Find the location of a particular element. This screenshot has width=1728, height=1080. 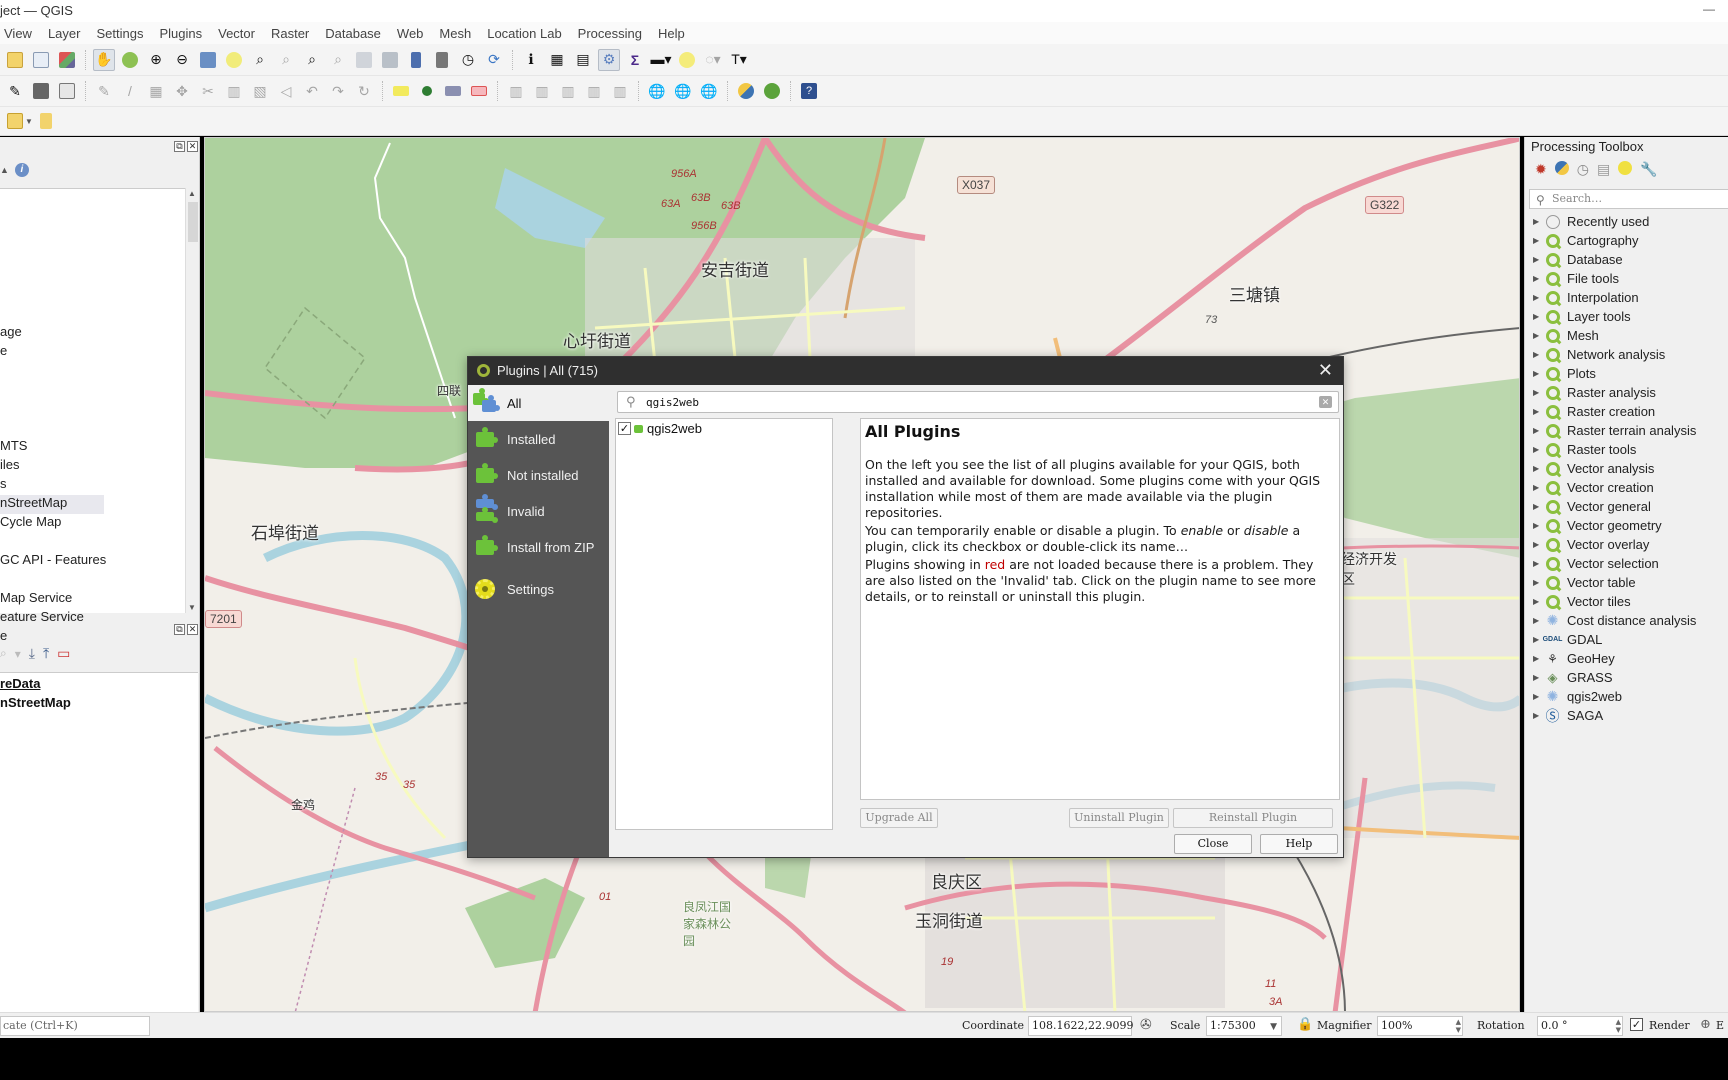

processing-tree-item: ▶ Vector tiles is located at coordinates (1626, 601).